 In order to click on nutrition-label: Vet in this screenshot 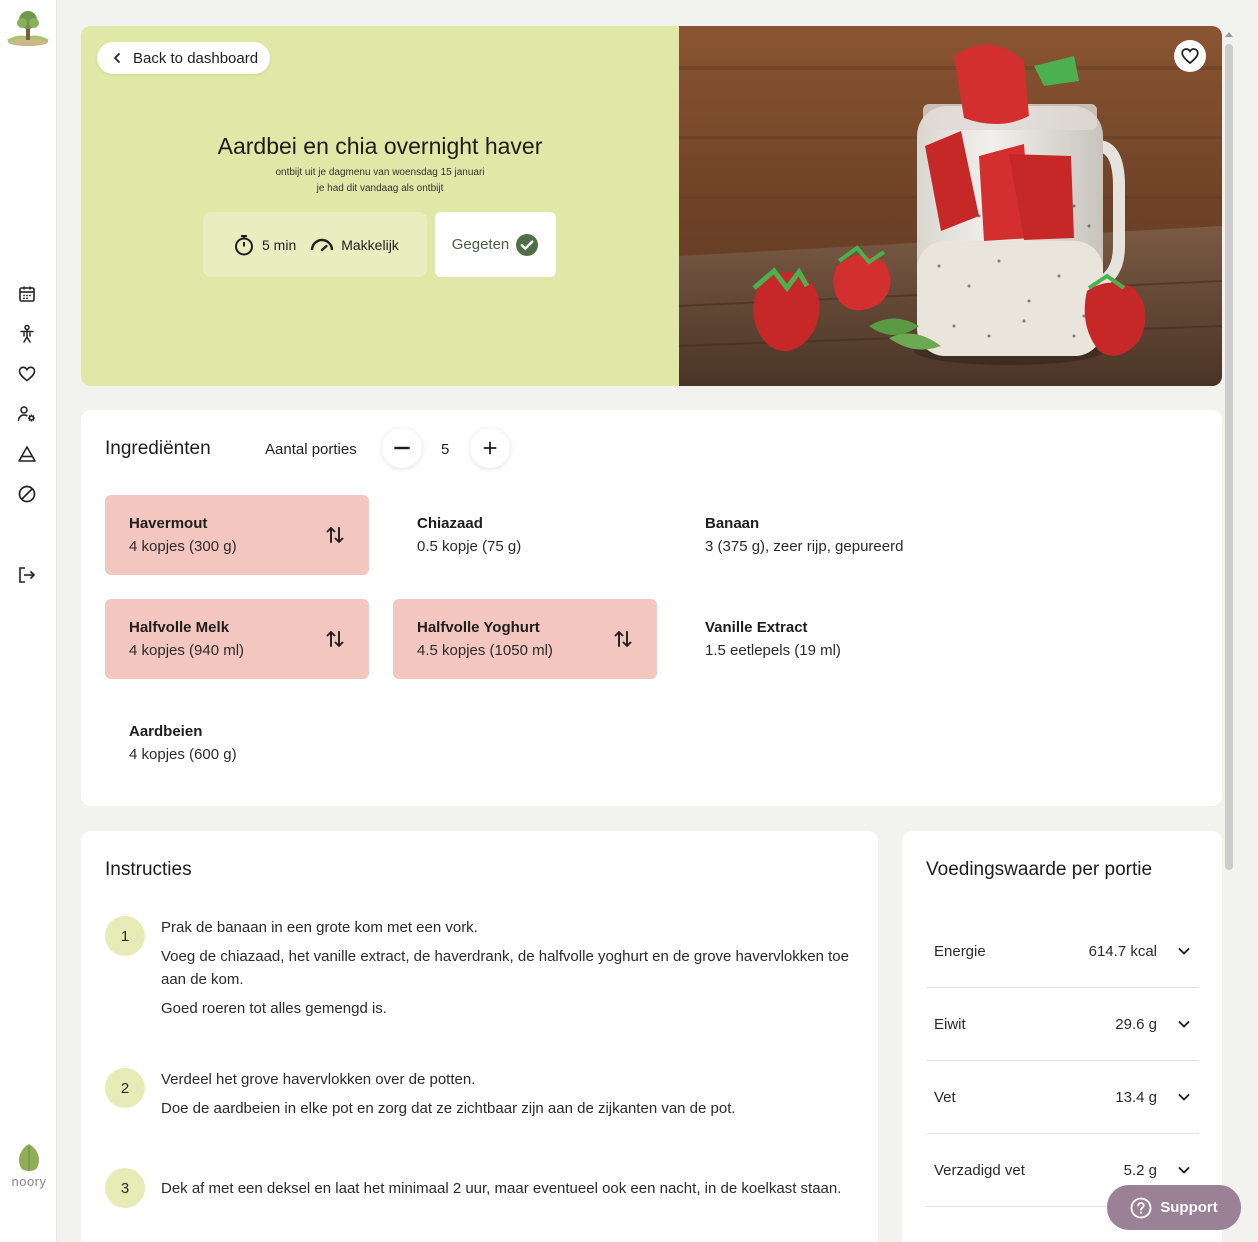, I will do `click(945, 1097)`.